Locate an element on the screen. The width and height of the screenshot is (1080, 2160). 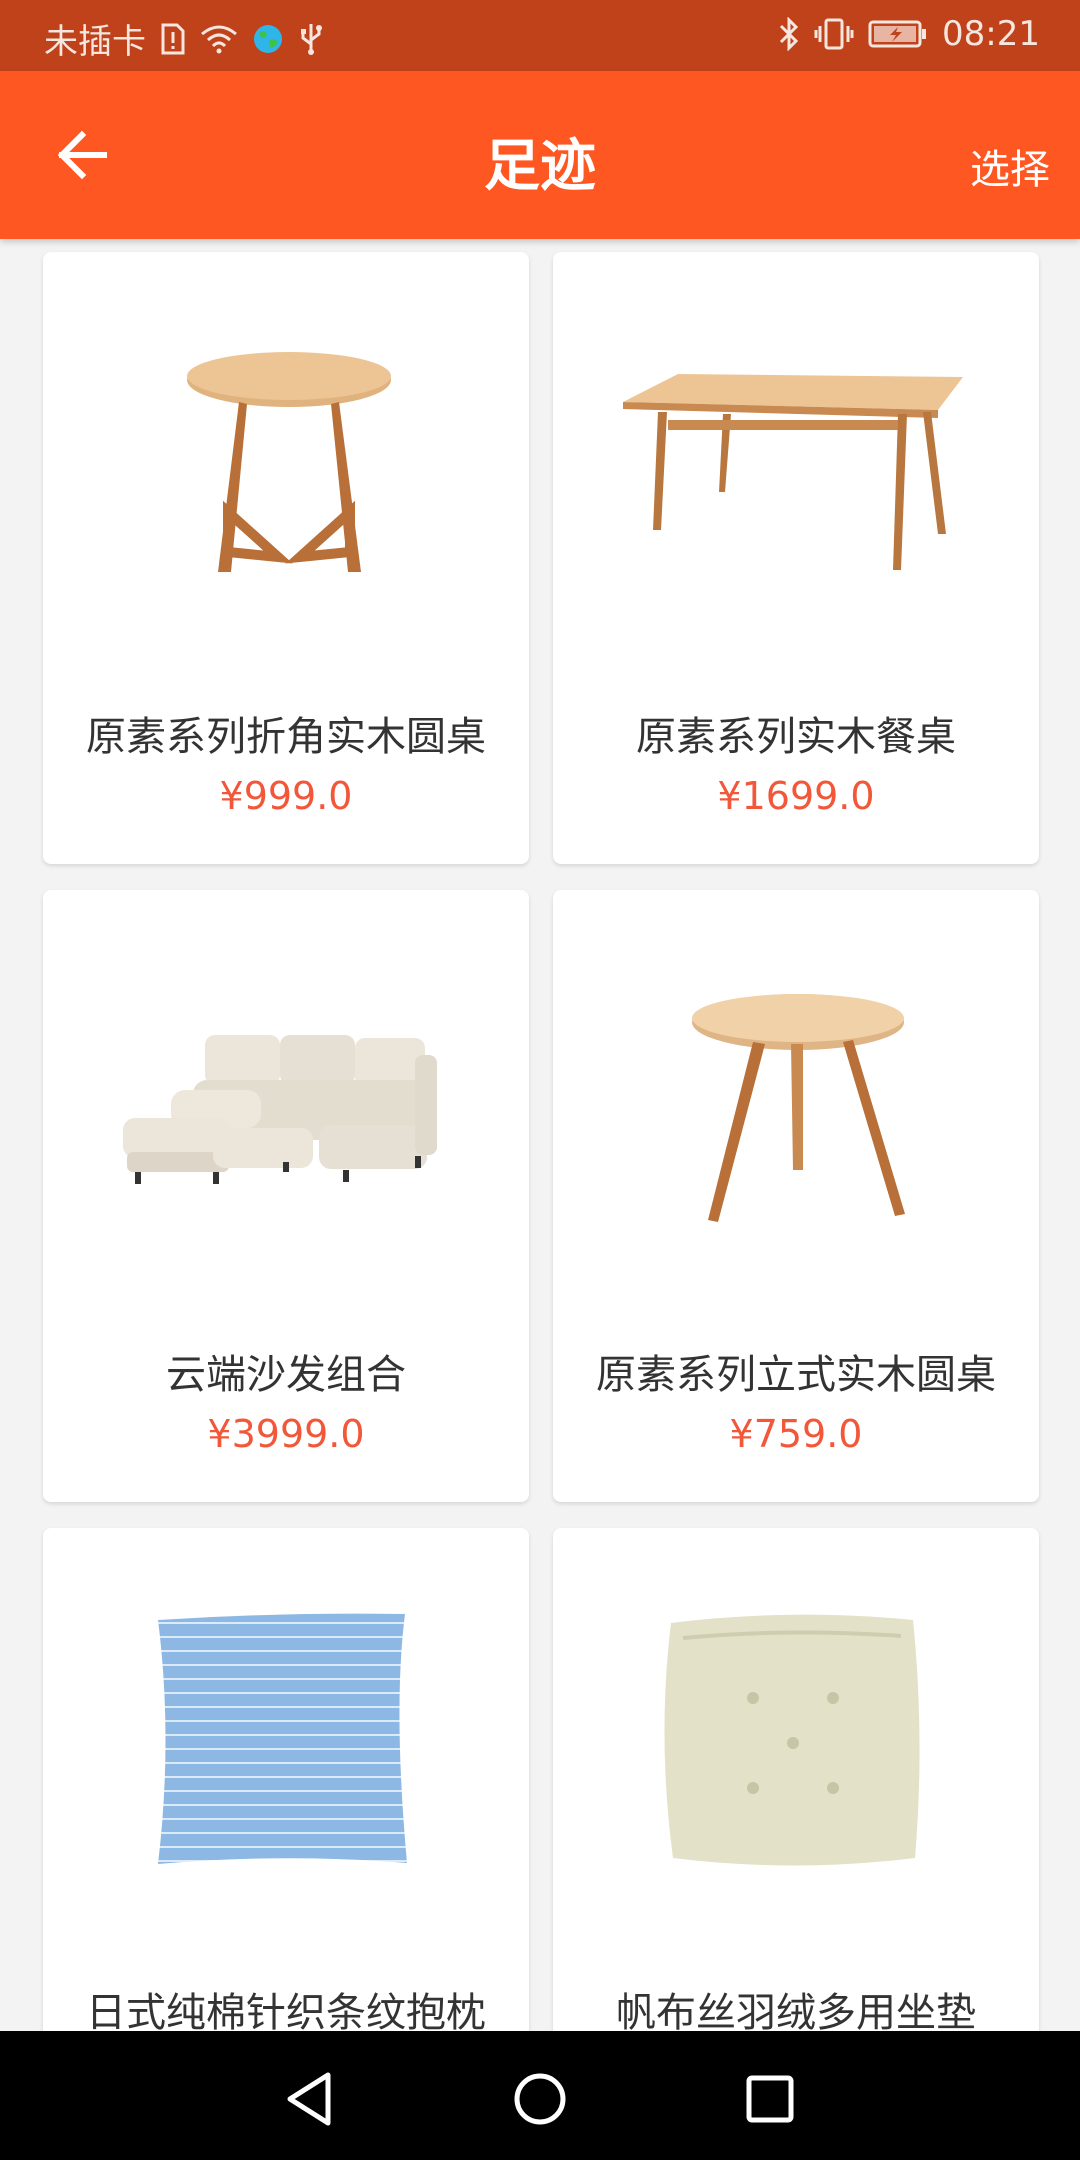
product-name: 帆布丝羽绒多用坐垫 is located at coordinates (796, 2010).